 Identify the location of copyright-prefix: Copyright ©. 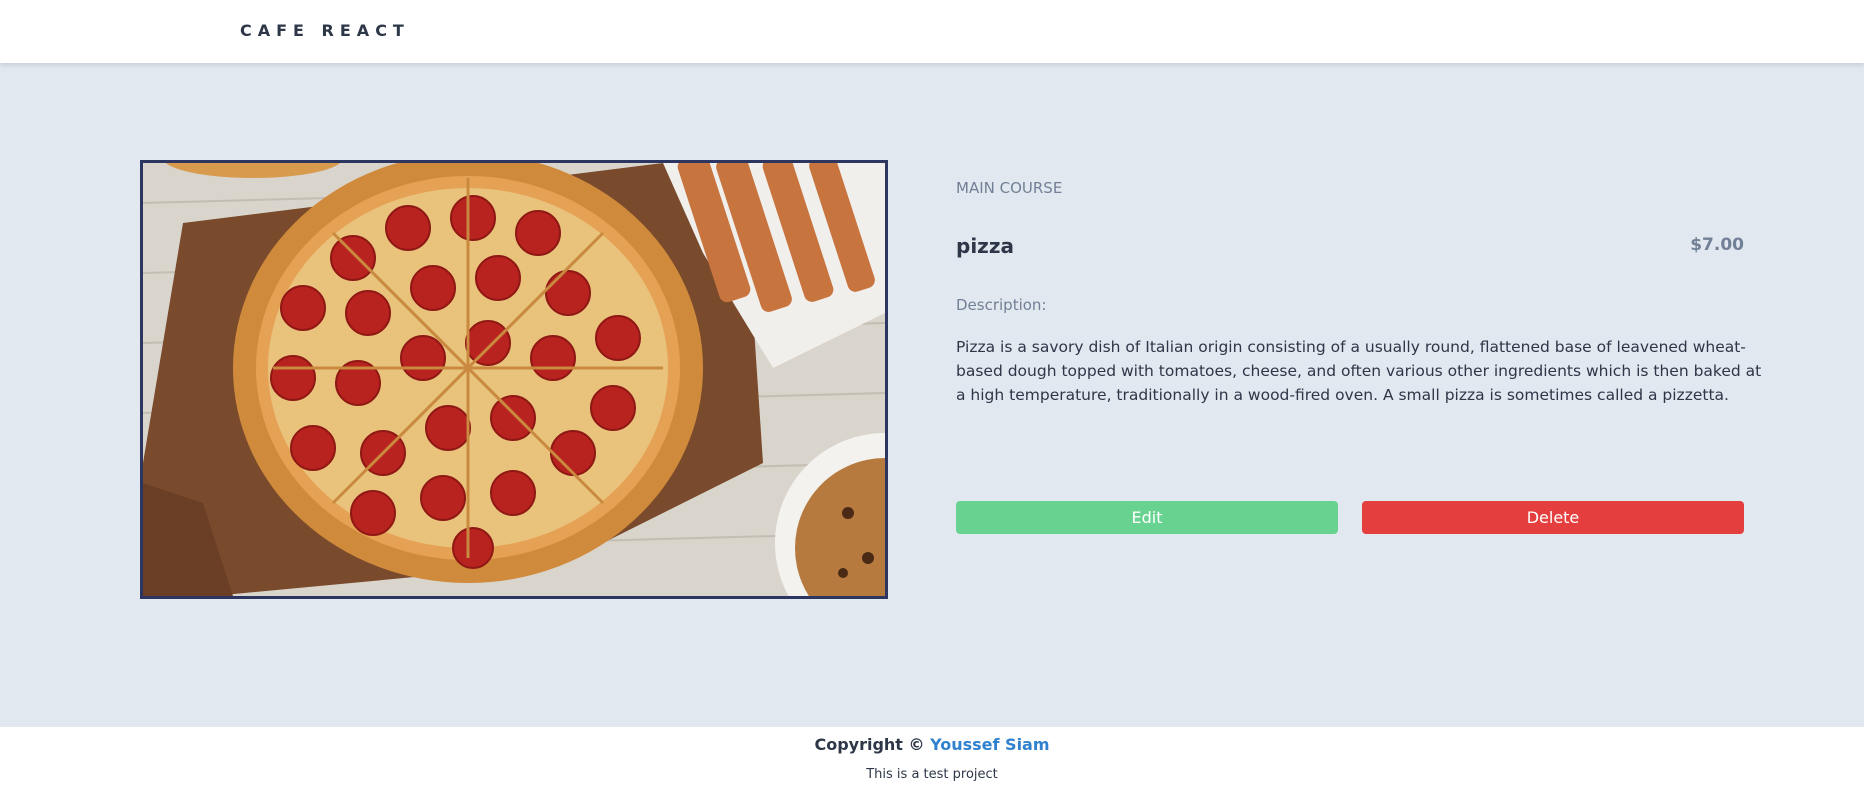
(869, 744).